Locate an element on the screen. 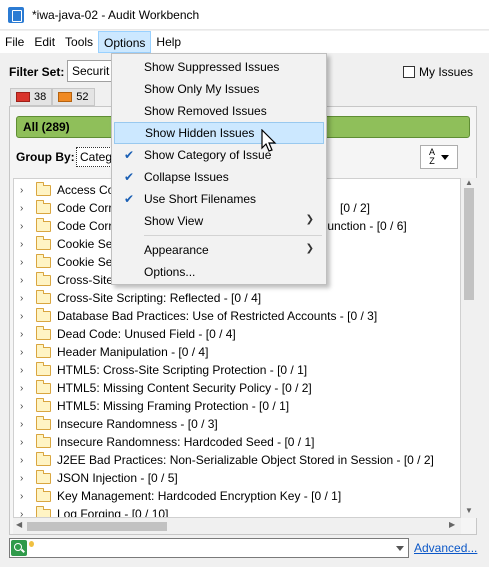 This screenshot has height=567, width=489. menu-item-show-removed-issues: Show Removed Issues is located at coordinates (219, 111).